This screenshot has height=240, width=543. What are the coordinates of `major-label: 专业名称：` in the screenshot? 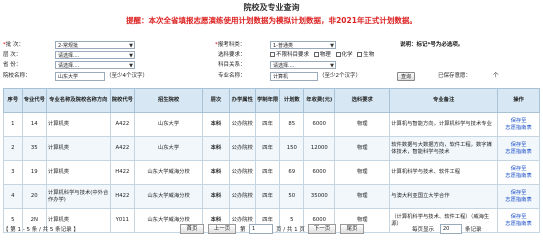 It's located at (232, 76).